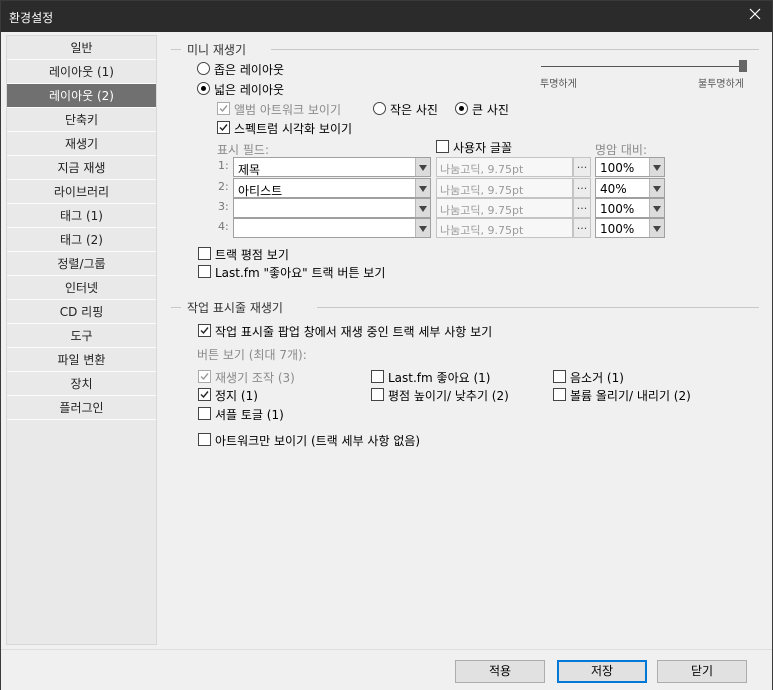 The width and height of the screenshot is (773, 690). Describe the element at coordinates (260, 191) in the screenshot. I see `field-2-value: 아티스트` at that location.